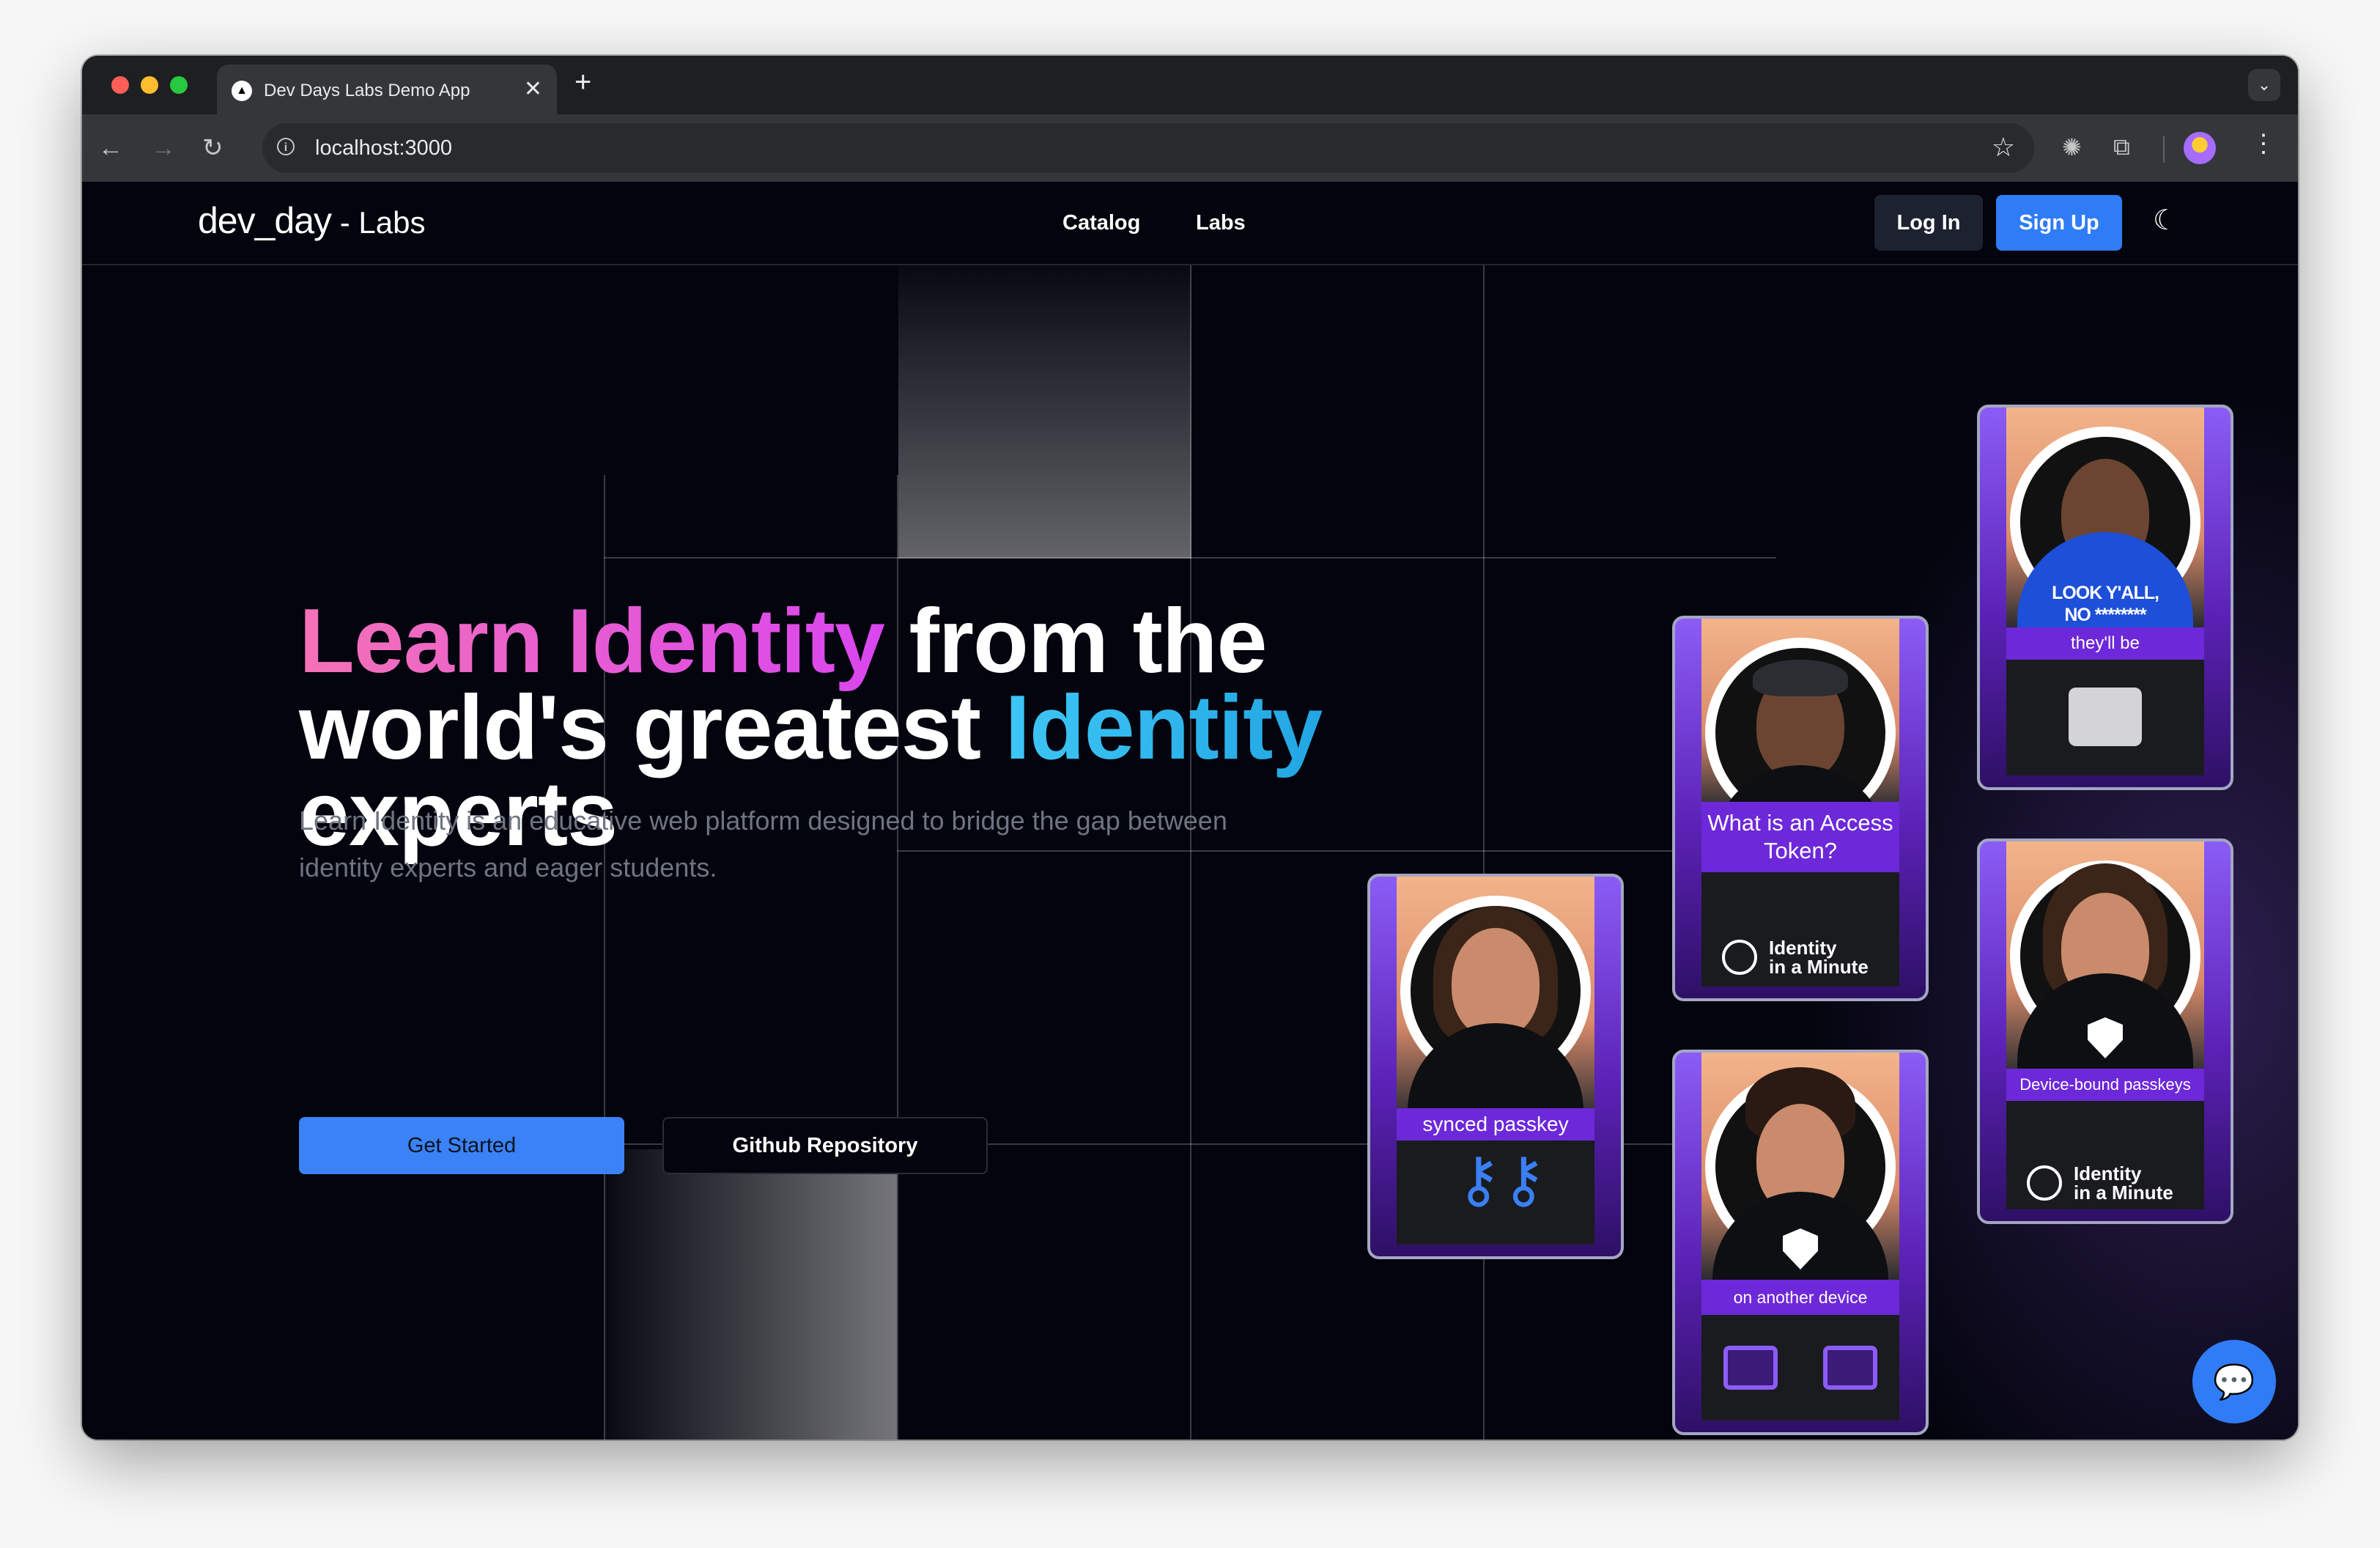 Image resolution: width=2380 pixels, height=1548 pixels. What do you see at coordinates (1501, 1179) in the screenshot?
I see `passkey-keys-icon: ⚷⚷` at bounding box center [1501, 1179].